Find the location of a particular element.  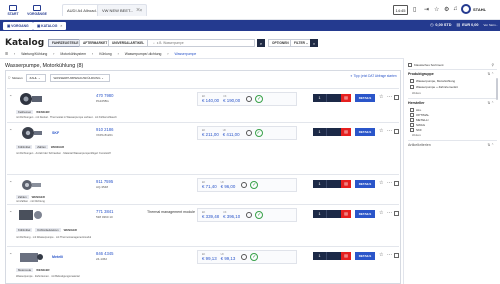

optionen-button: OPTIONEN is located at coordinates (280, 43).